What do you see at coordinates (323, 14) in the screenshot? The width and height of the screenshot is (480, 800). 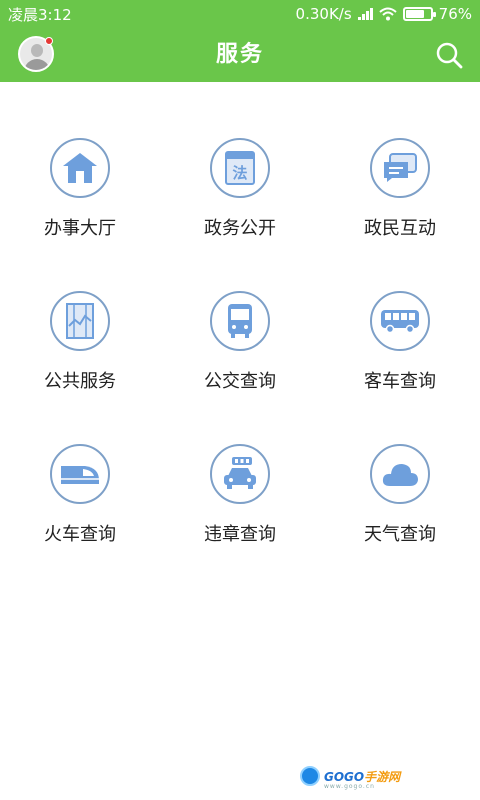 I see `net-speed: 0.30K/s` at bounding box center [323, 14].